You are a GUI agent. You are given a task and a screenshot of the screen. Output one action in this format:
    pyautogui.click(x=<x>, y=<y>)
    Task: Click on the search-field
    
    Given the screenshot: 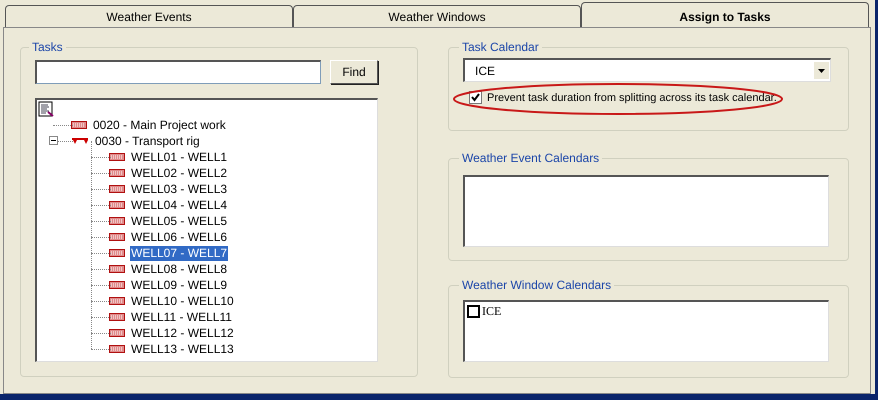 What is the action you would take?
    pyautogui.click(x=178, y=72)
    